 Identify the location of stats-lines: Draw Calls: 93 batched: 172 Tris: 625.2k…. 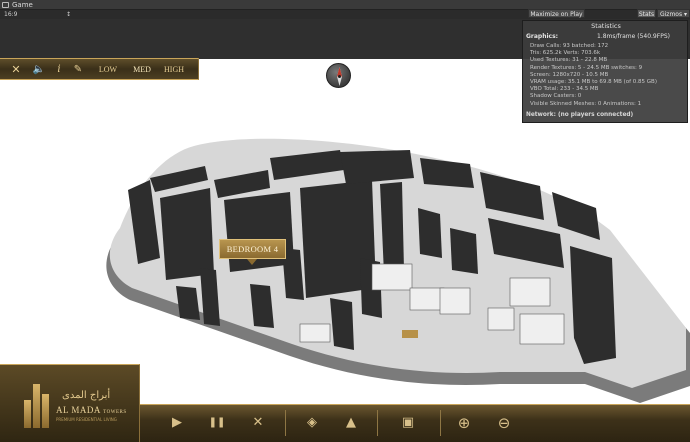
(609, 75).